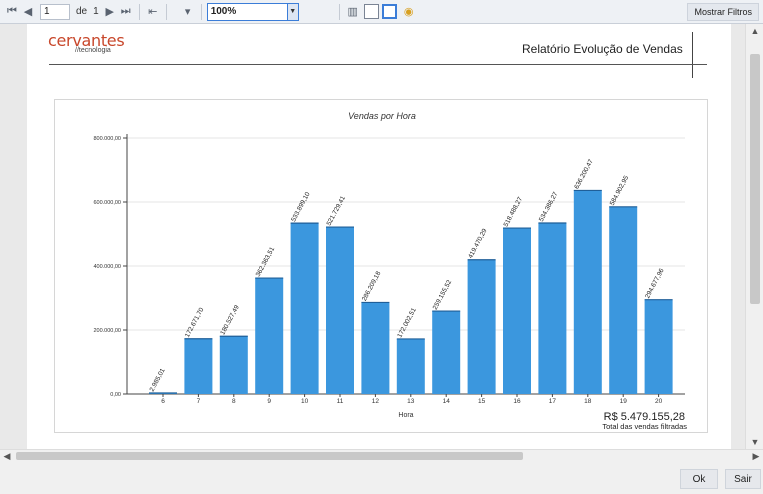 Image resolution: width=763 pixels, height=494 pixels. I want to click on bar-value-label: 521.729,41, so click(337, 211).